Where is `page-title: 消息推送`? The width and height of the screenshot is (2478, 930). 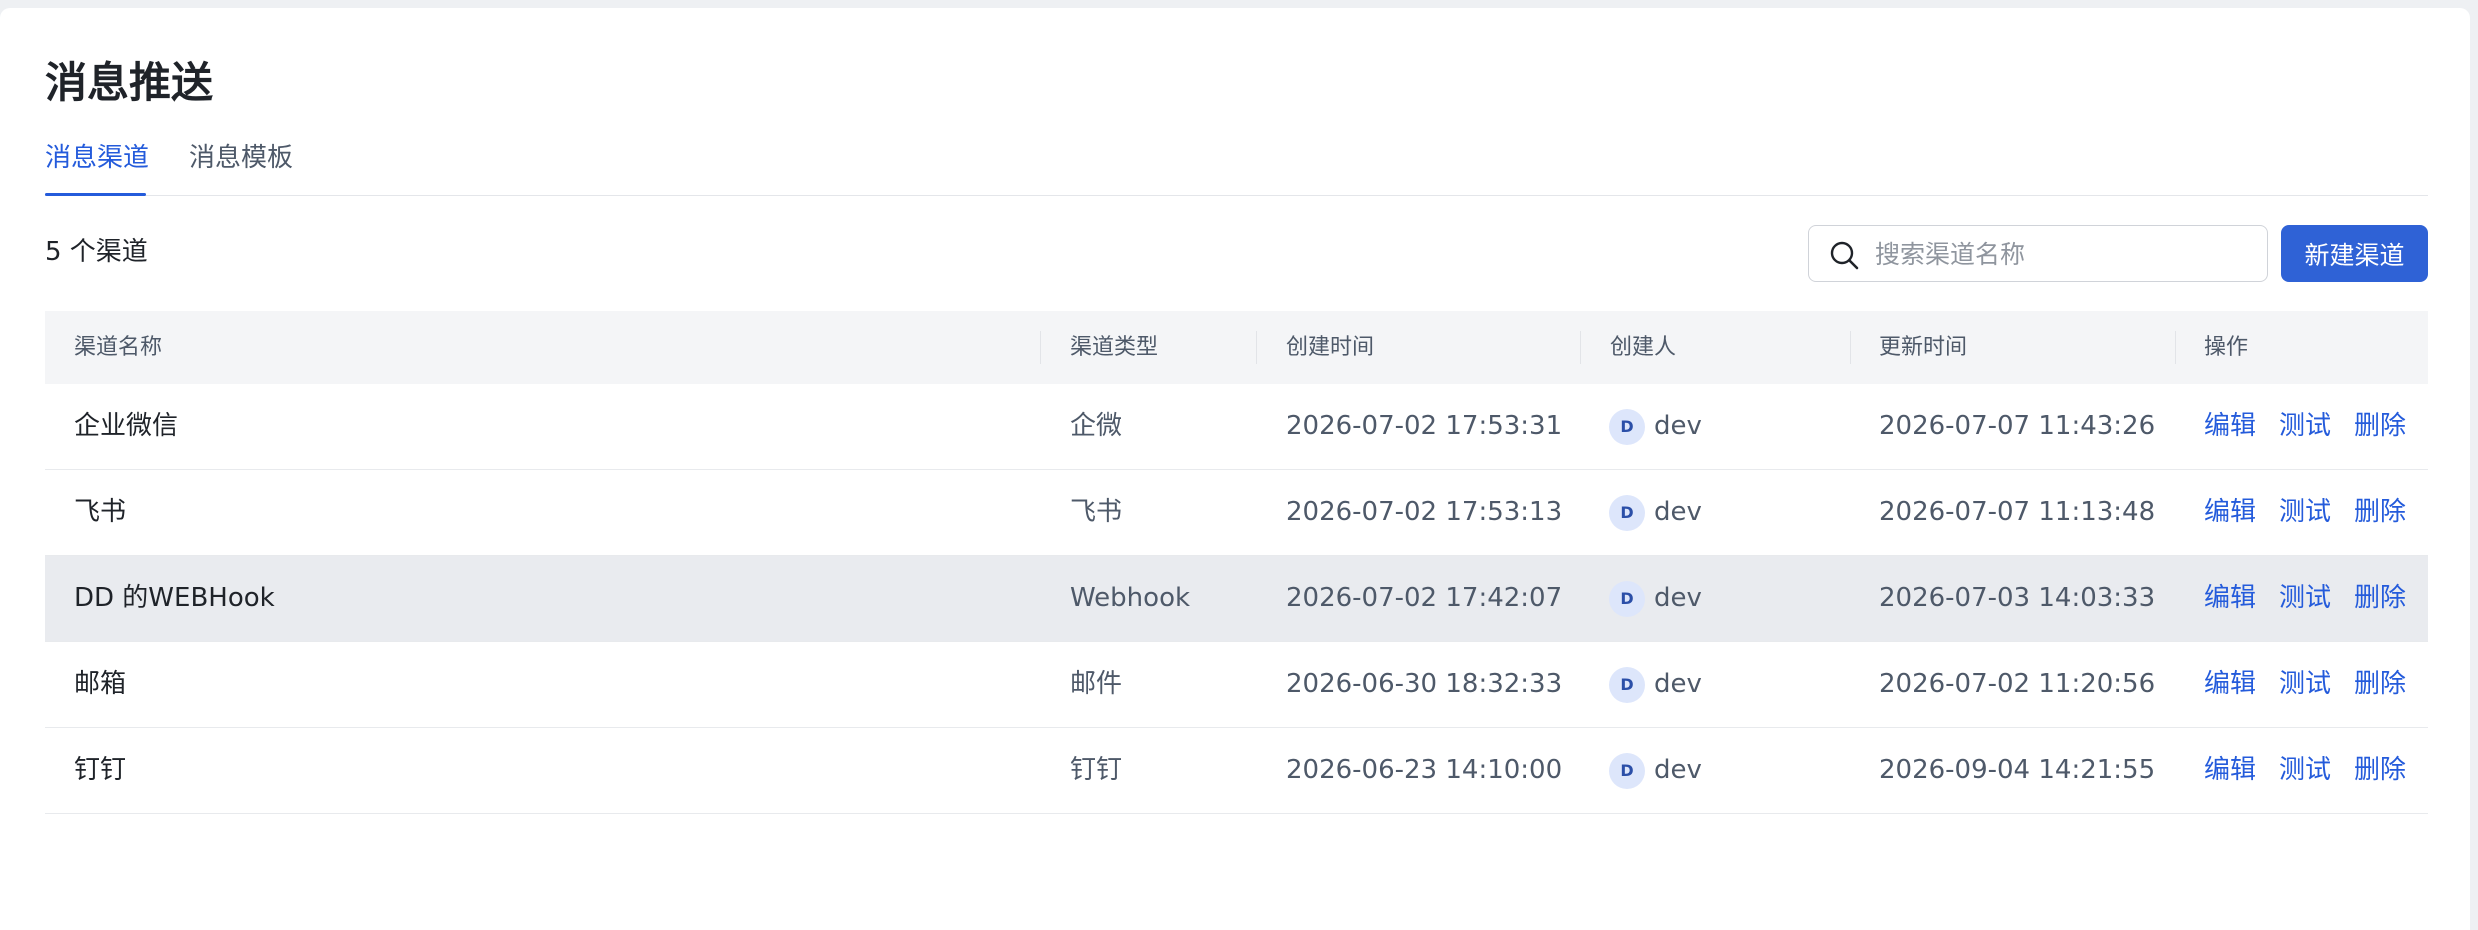 page-title: 消息推送 is located at coordinates (129, 82).